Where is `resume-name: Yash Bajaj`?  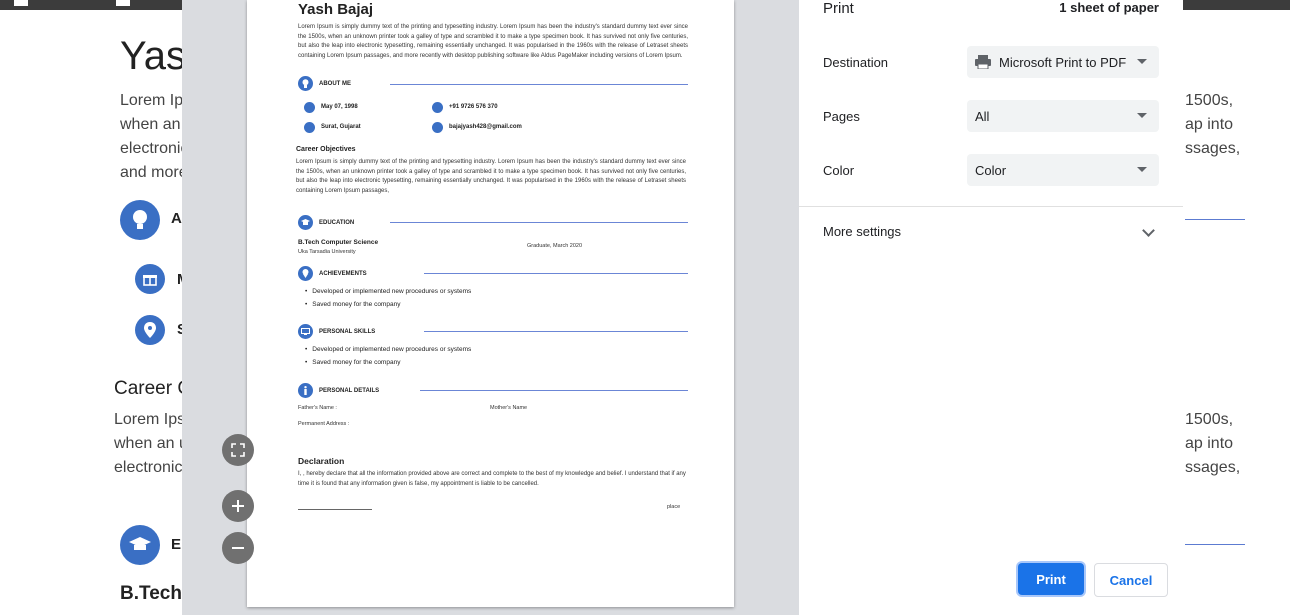 resume-name: Yash Bajaj is located at coordinates (336, 9).